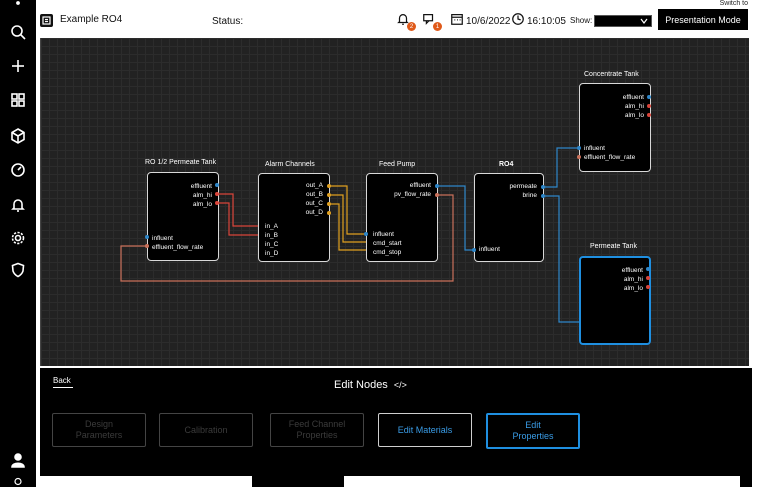 This screenshot has height=489, width=768. I want to click on user-icon, so click(18, 460).